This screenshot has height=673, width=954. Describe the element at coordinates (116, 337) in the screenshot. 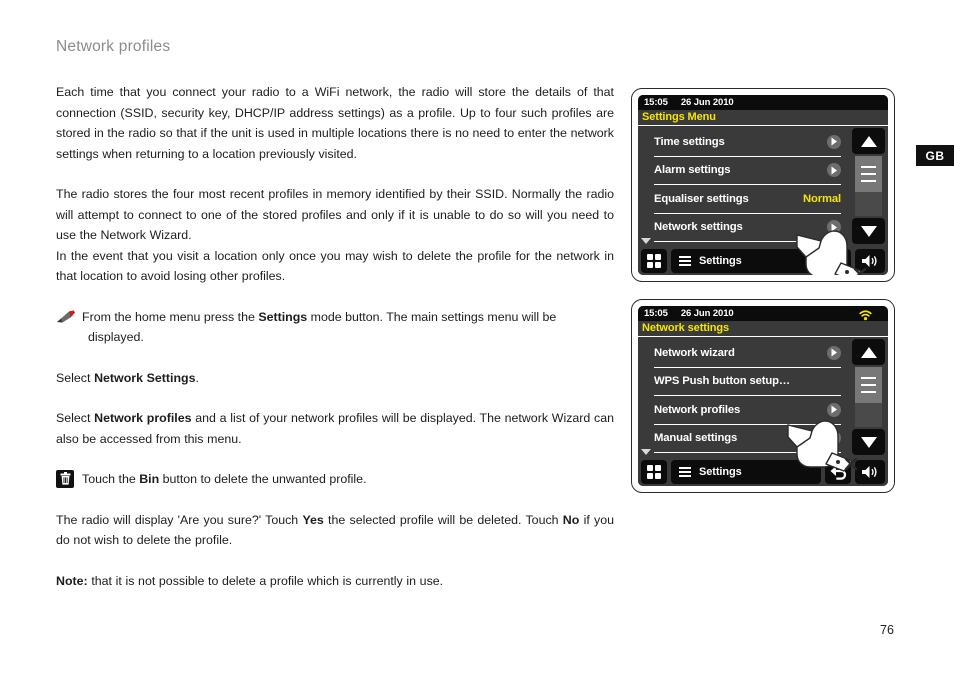

I see `step-text-line-2: displayed.` at that location.